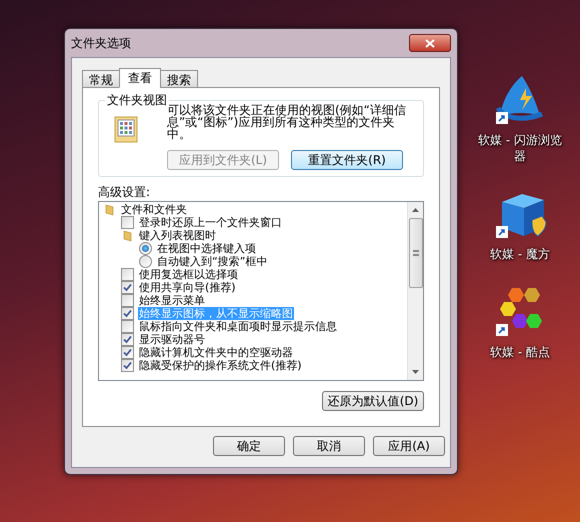  I want to click on setting-label: 文件和文件夹, so click(154, 209).